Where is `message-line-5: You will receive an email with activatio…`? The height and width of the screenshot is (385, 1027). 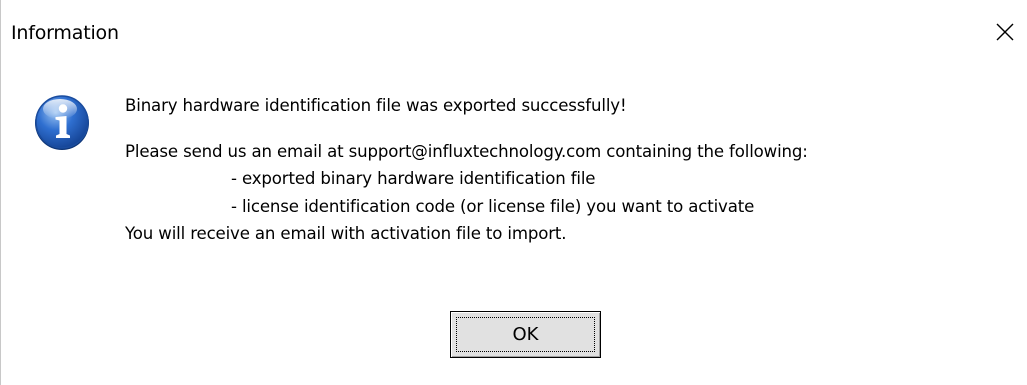 message-line-5: You will receive an email with activatio… is located at coordinates (346, 233).